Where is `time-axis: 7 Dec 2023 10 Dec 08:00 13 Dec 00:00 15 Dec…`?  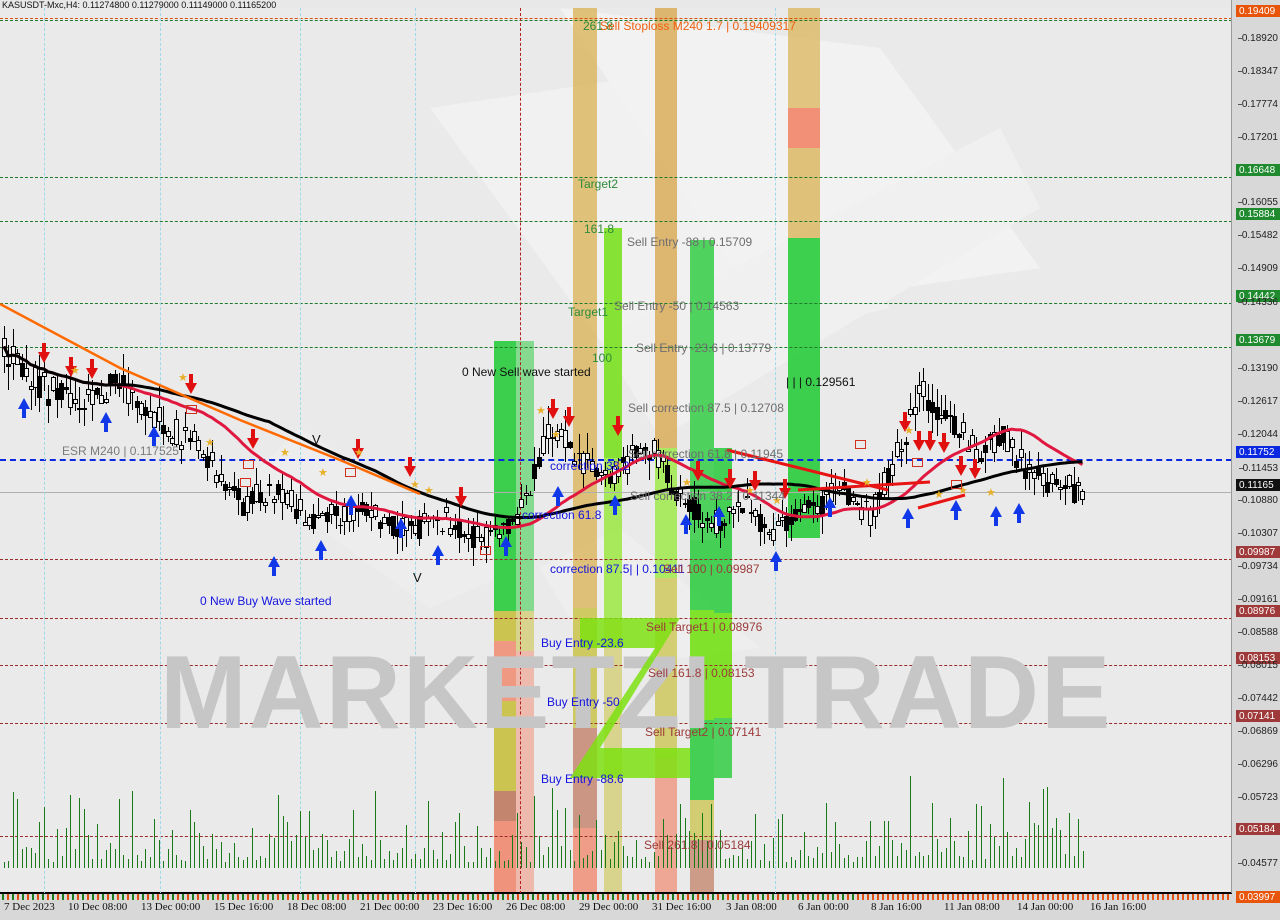 time-axis: 7 Dec 2023 10 Dec 08:00 13 Dec 00:00 15 Dec… is located at coordinates (616, 906).